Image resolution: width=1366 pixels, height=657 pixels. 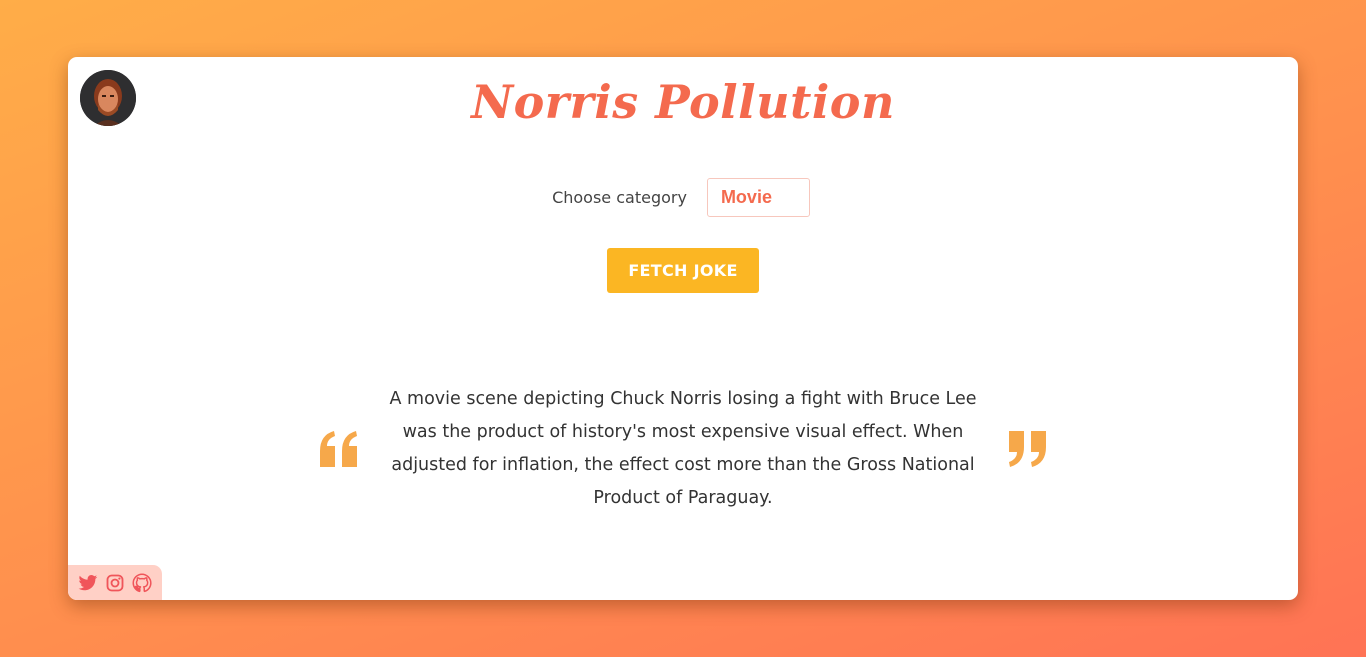 I want to click on instagram-icon, so click(x=115, y=583).